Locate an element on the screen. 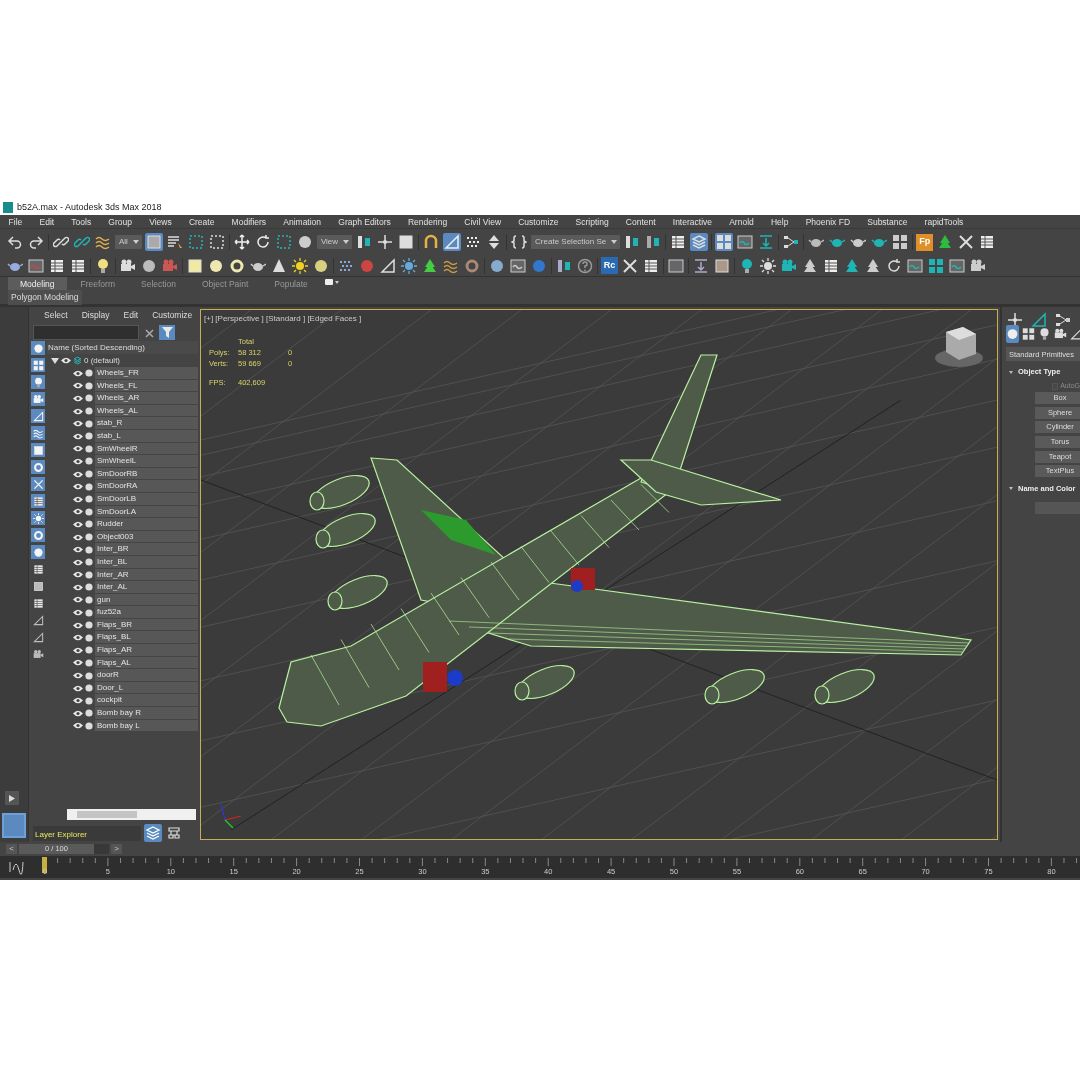 The height and width of the screenshot is (1080, 1080). object-name: doorR is located at coordinates (146, 675).